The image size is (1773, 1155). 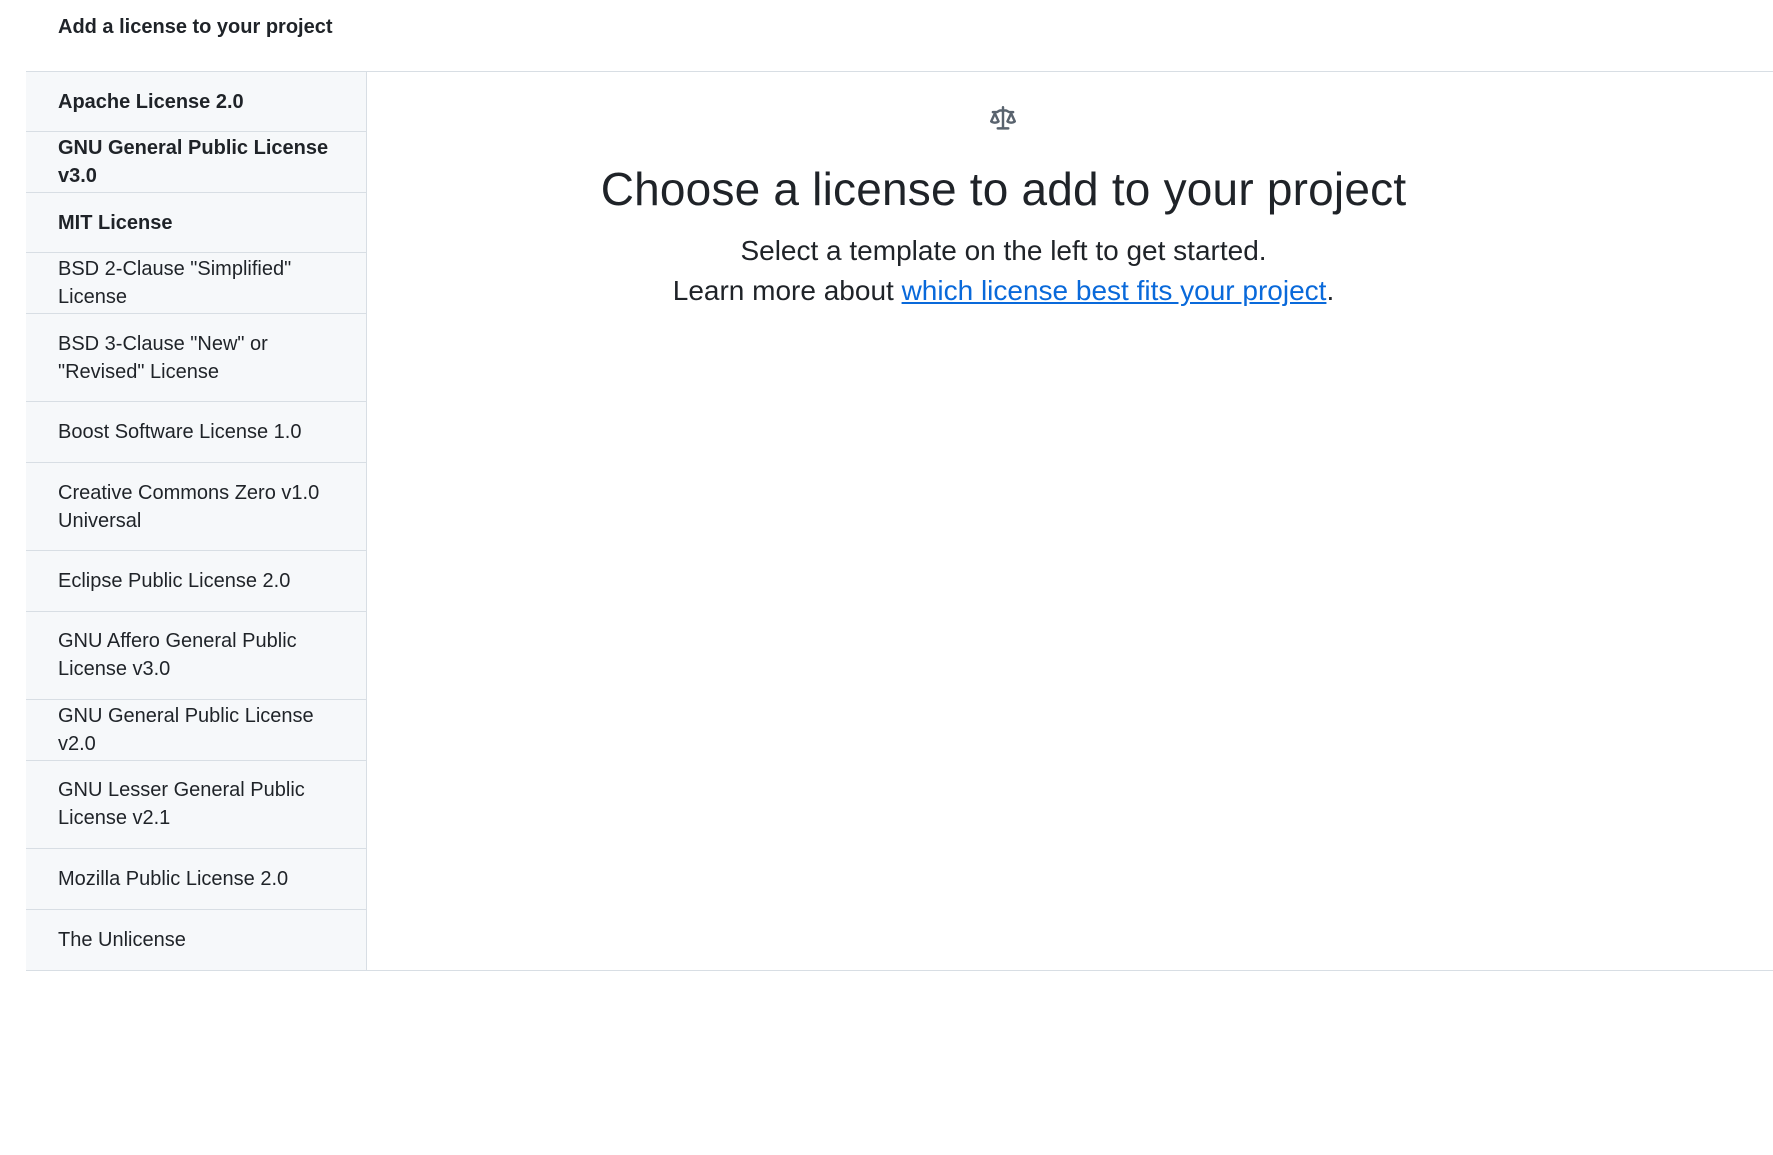 What do you see at coordinates (173, 878) in the screenshot?
I see `sidebar-item-label: Mozilla Public License 2.0` at bounding box center [173, 878].